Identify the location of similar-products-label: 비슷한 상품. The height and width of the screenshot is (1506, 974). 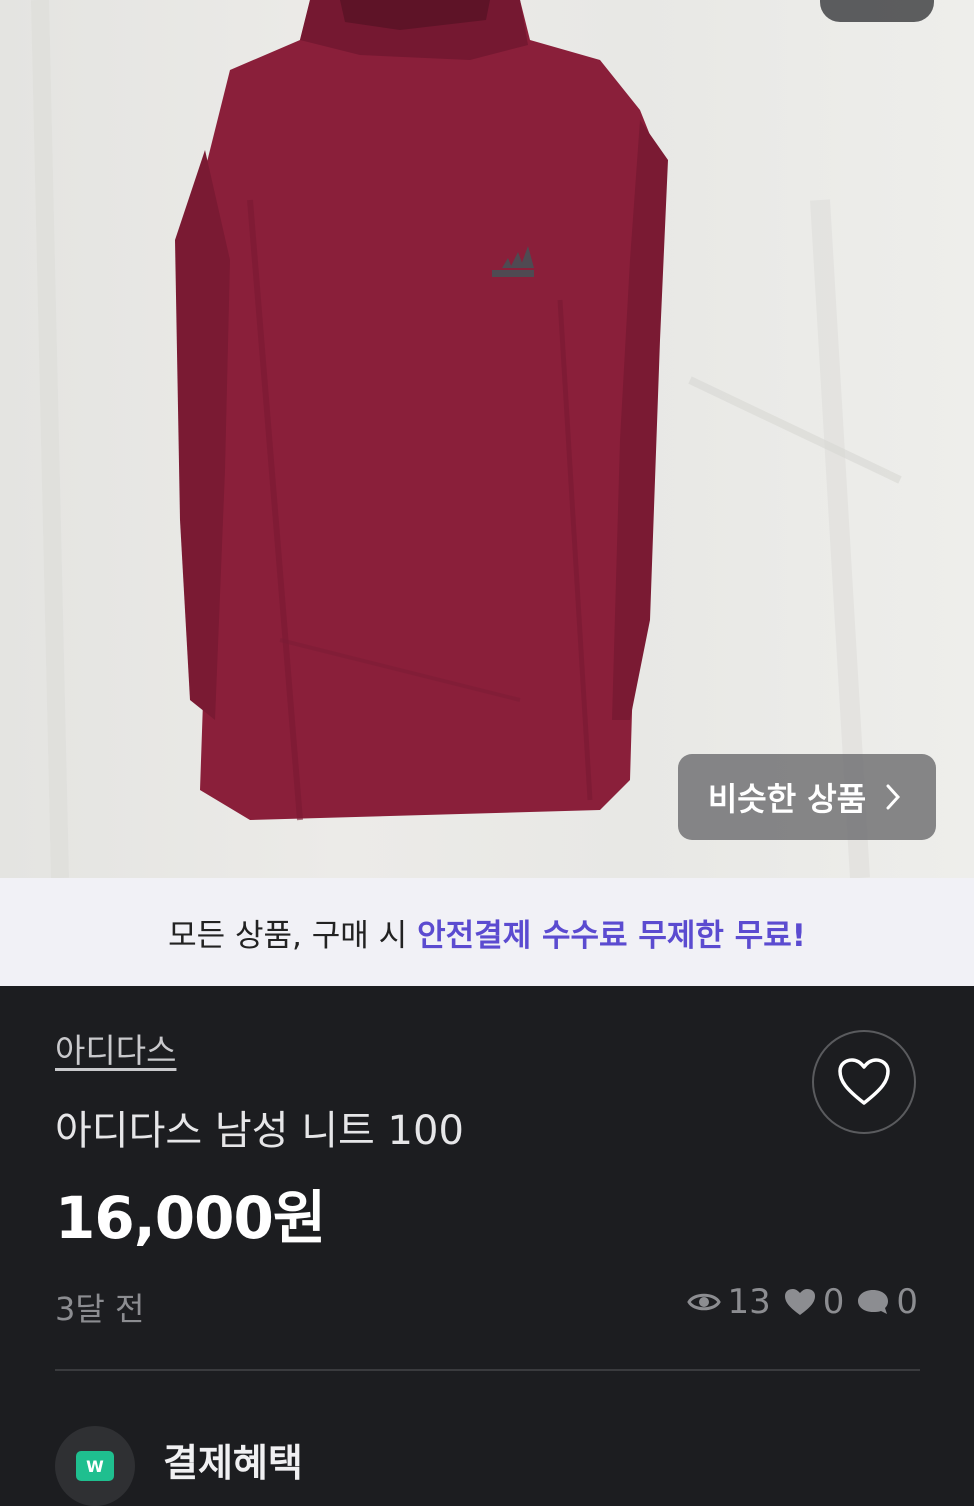
(787, 799).